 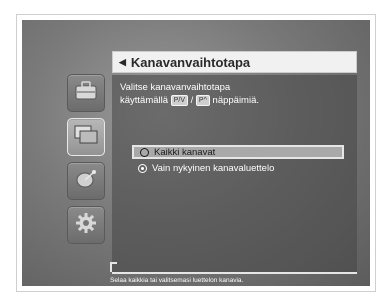 I want to click on option-label: Kaikki kanavat, so click(x=185, y=152).